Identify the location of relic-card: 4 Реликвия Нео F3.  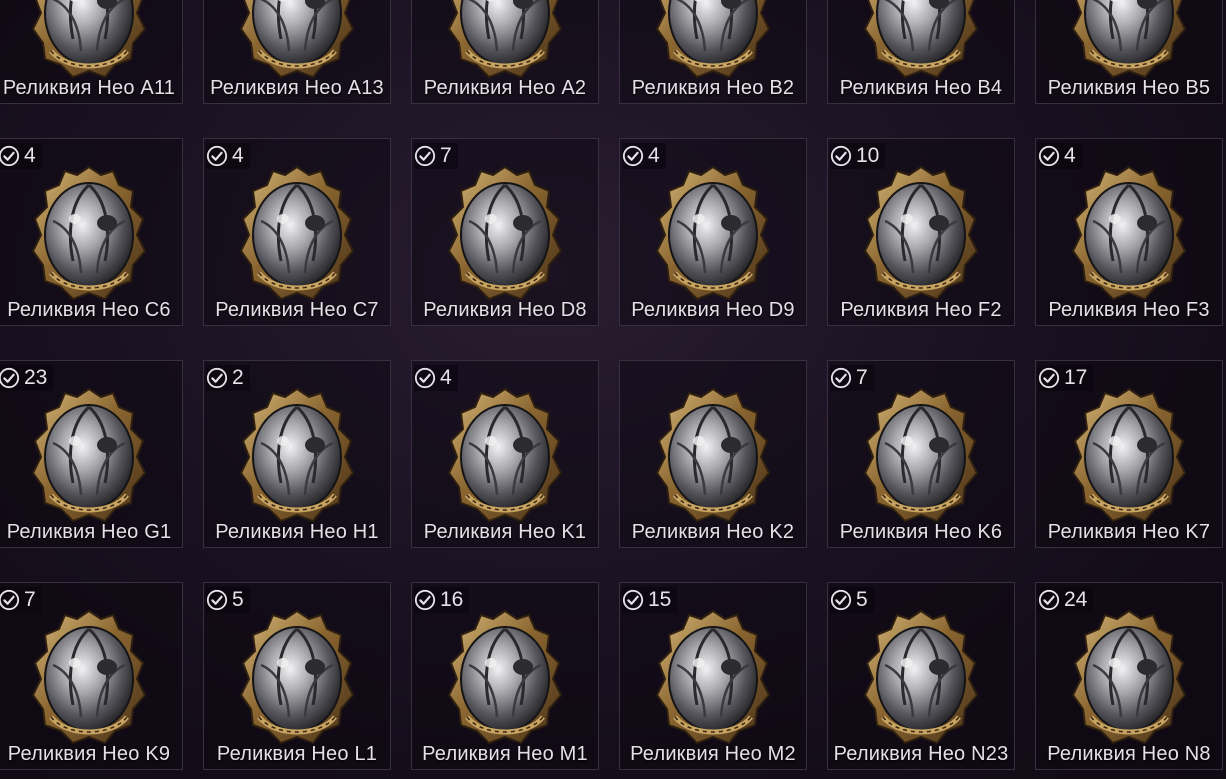
(1129, 232).